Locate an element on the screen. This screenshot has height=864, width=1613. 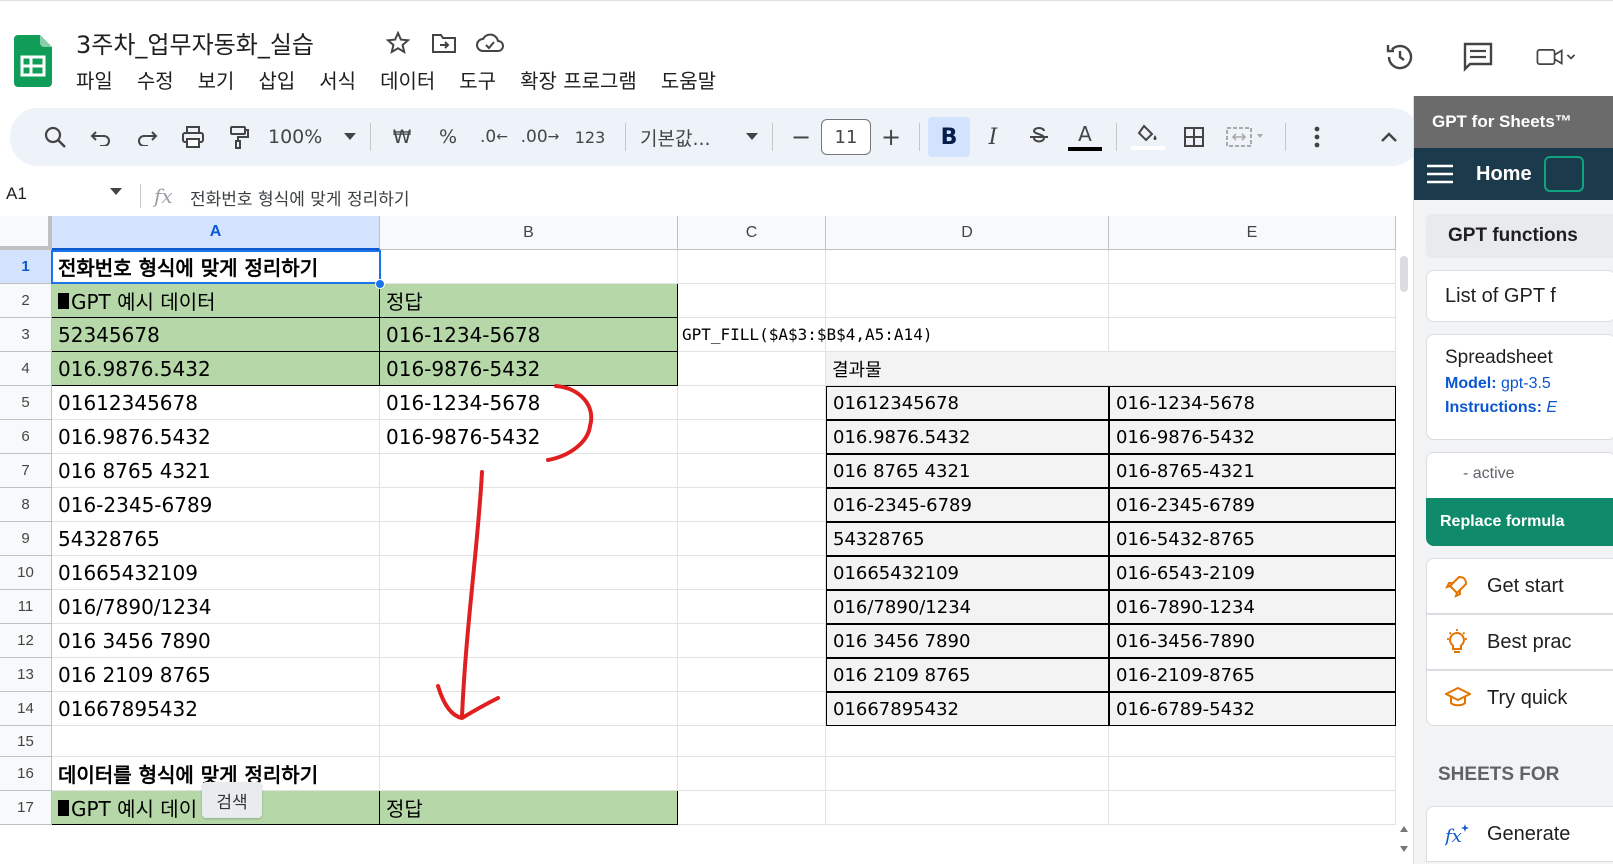
arrow-right-icon: → is located at coordinates (553, 137).